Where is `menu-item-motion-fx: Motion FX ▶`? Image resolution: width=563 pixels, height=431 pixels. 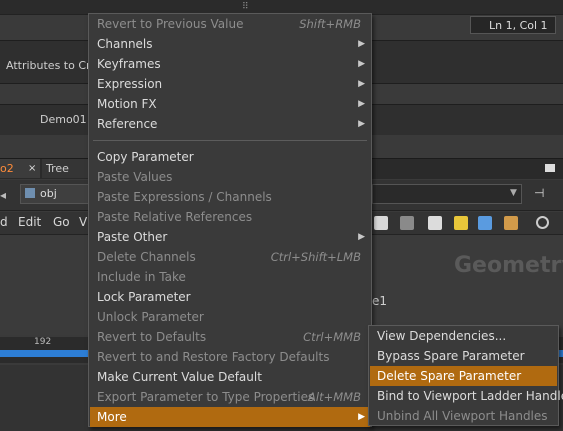 menu-item-motion-fx: Motion FX ▶ is located at coordinates (230, 104).